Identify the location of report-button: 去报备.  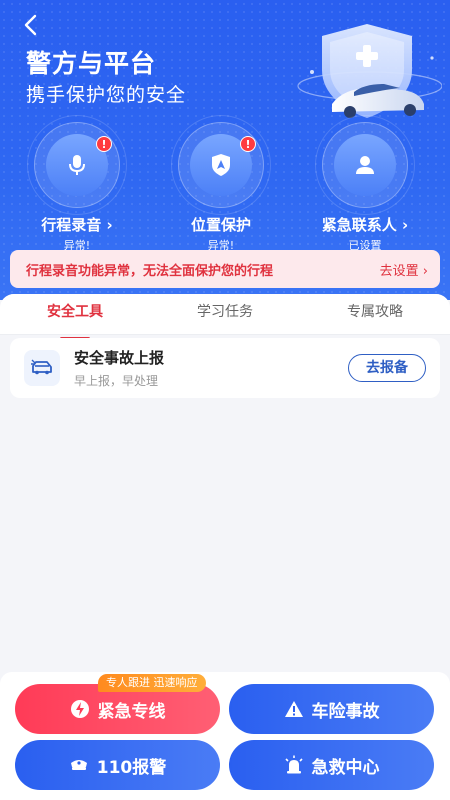
(387, 368).